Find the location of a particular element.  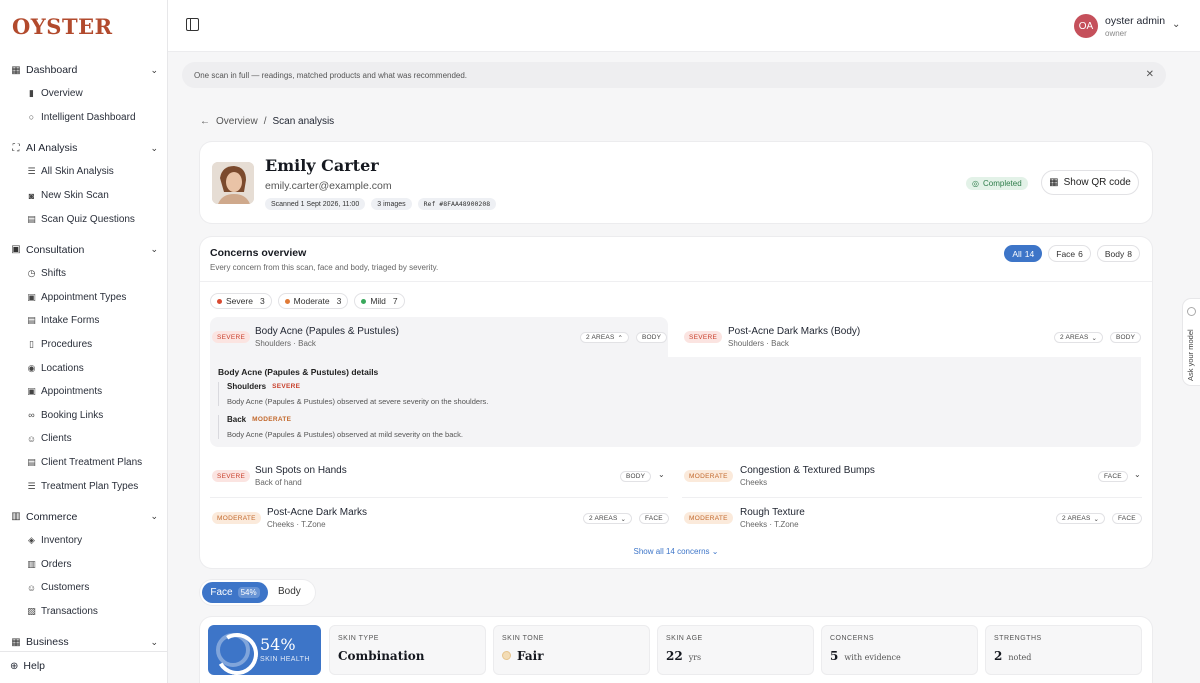

sidebar-item-label: Appointment Types is located at coordinates (84, 297).